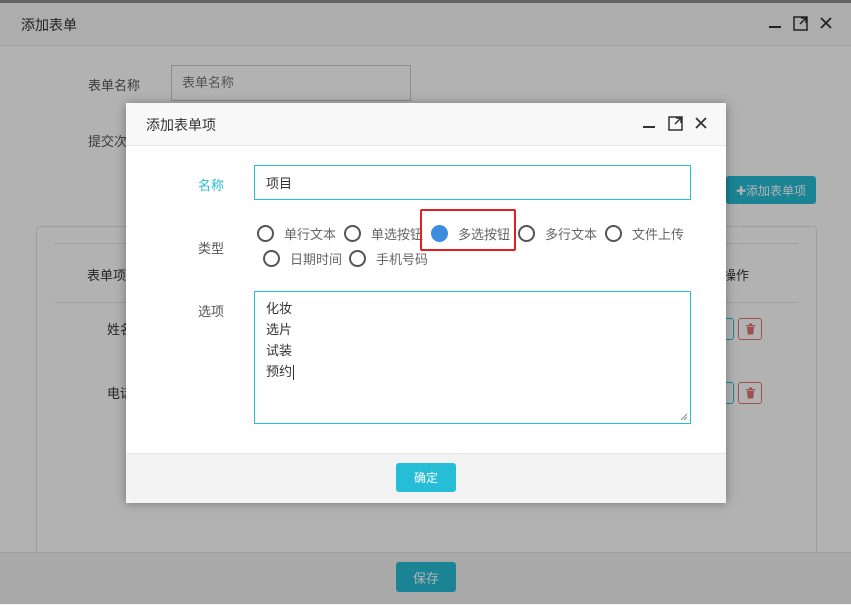  I want to click on maximize-icon, so click(675, 123).